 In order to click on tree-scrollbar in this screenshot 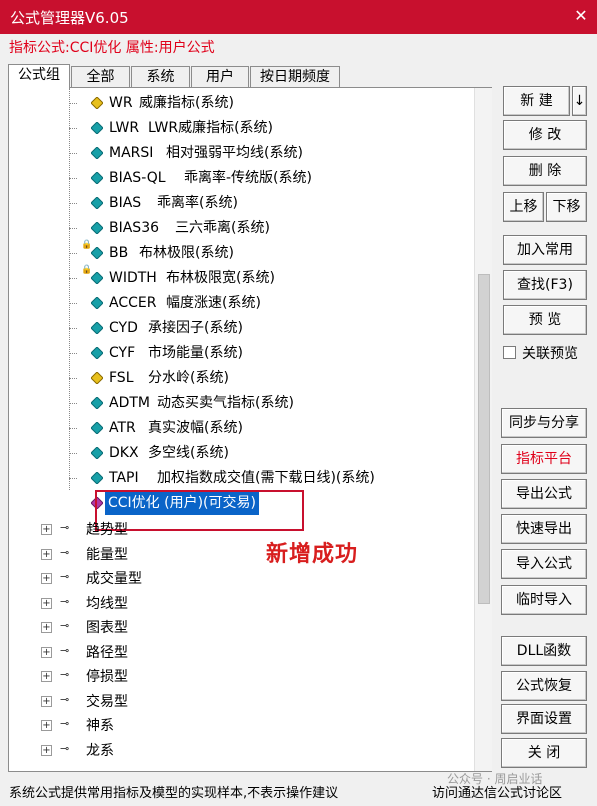, I will do `click(483, 429)`.